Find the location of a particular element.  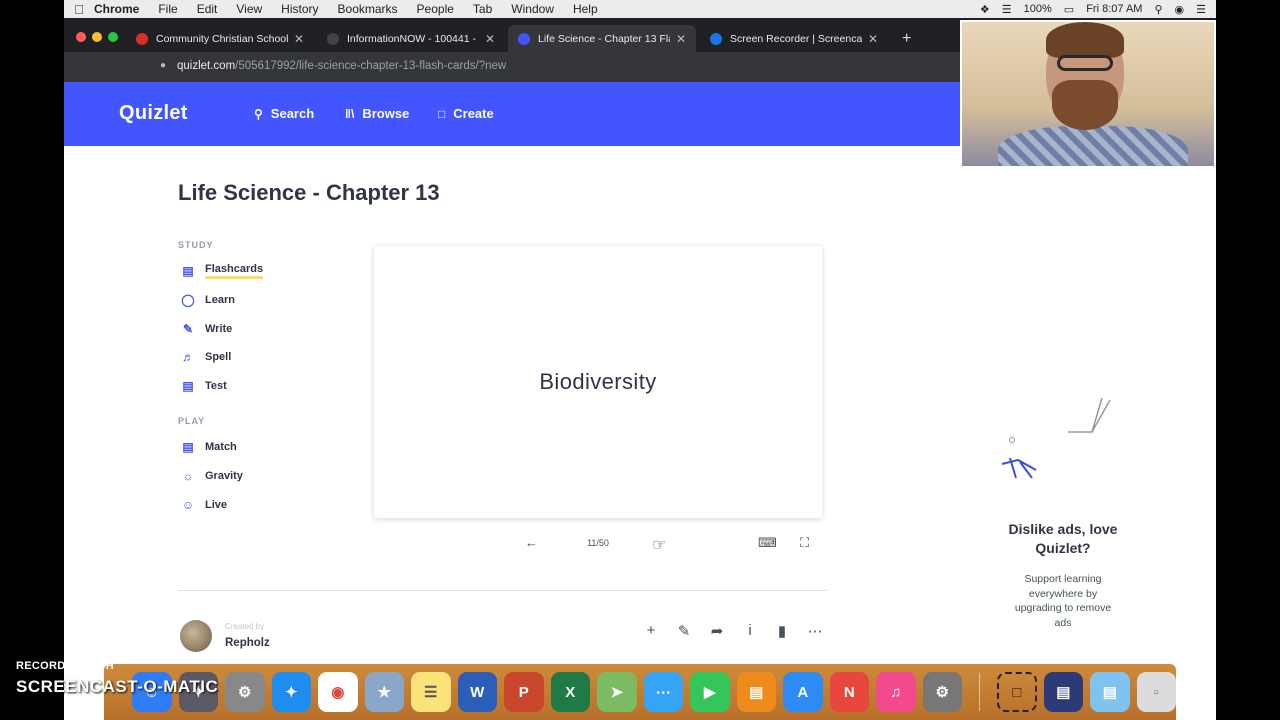

menu-chrome: Chrome is located at coordinates (116, 9).